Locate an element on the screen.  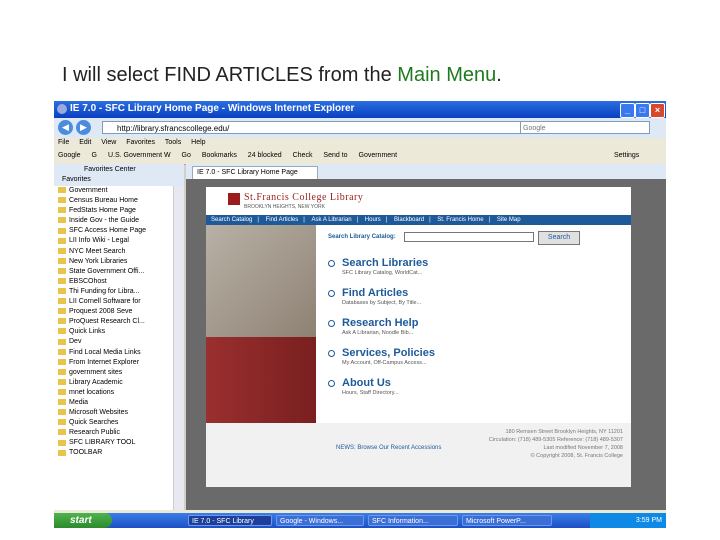
favorites-button: Favorites is located at coordinates (76, 179).